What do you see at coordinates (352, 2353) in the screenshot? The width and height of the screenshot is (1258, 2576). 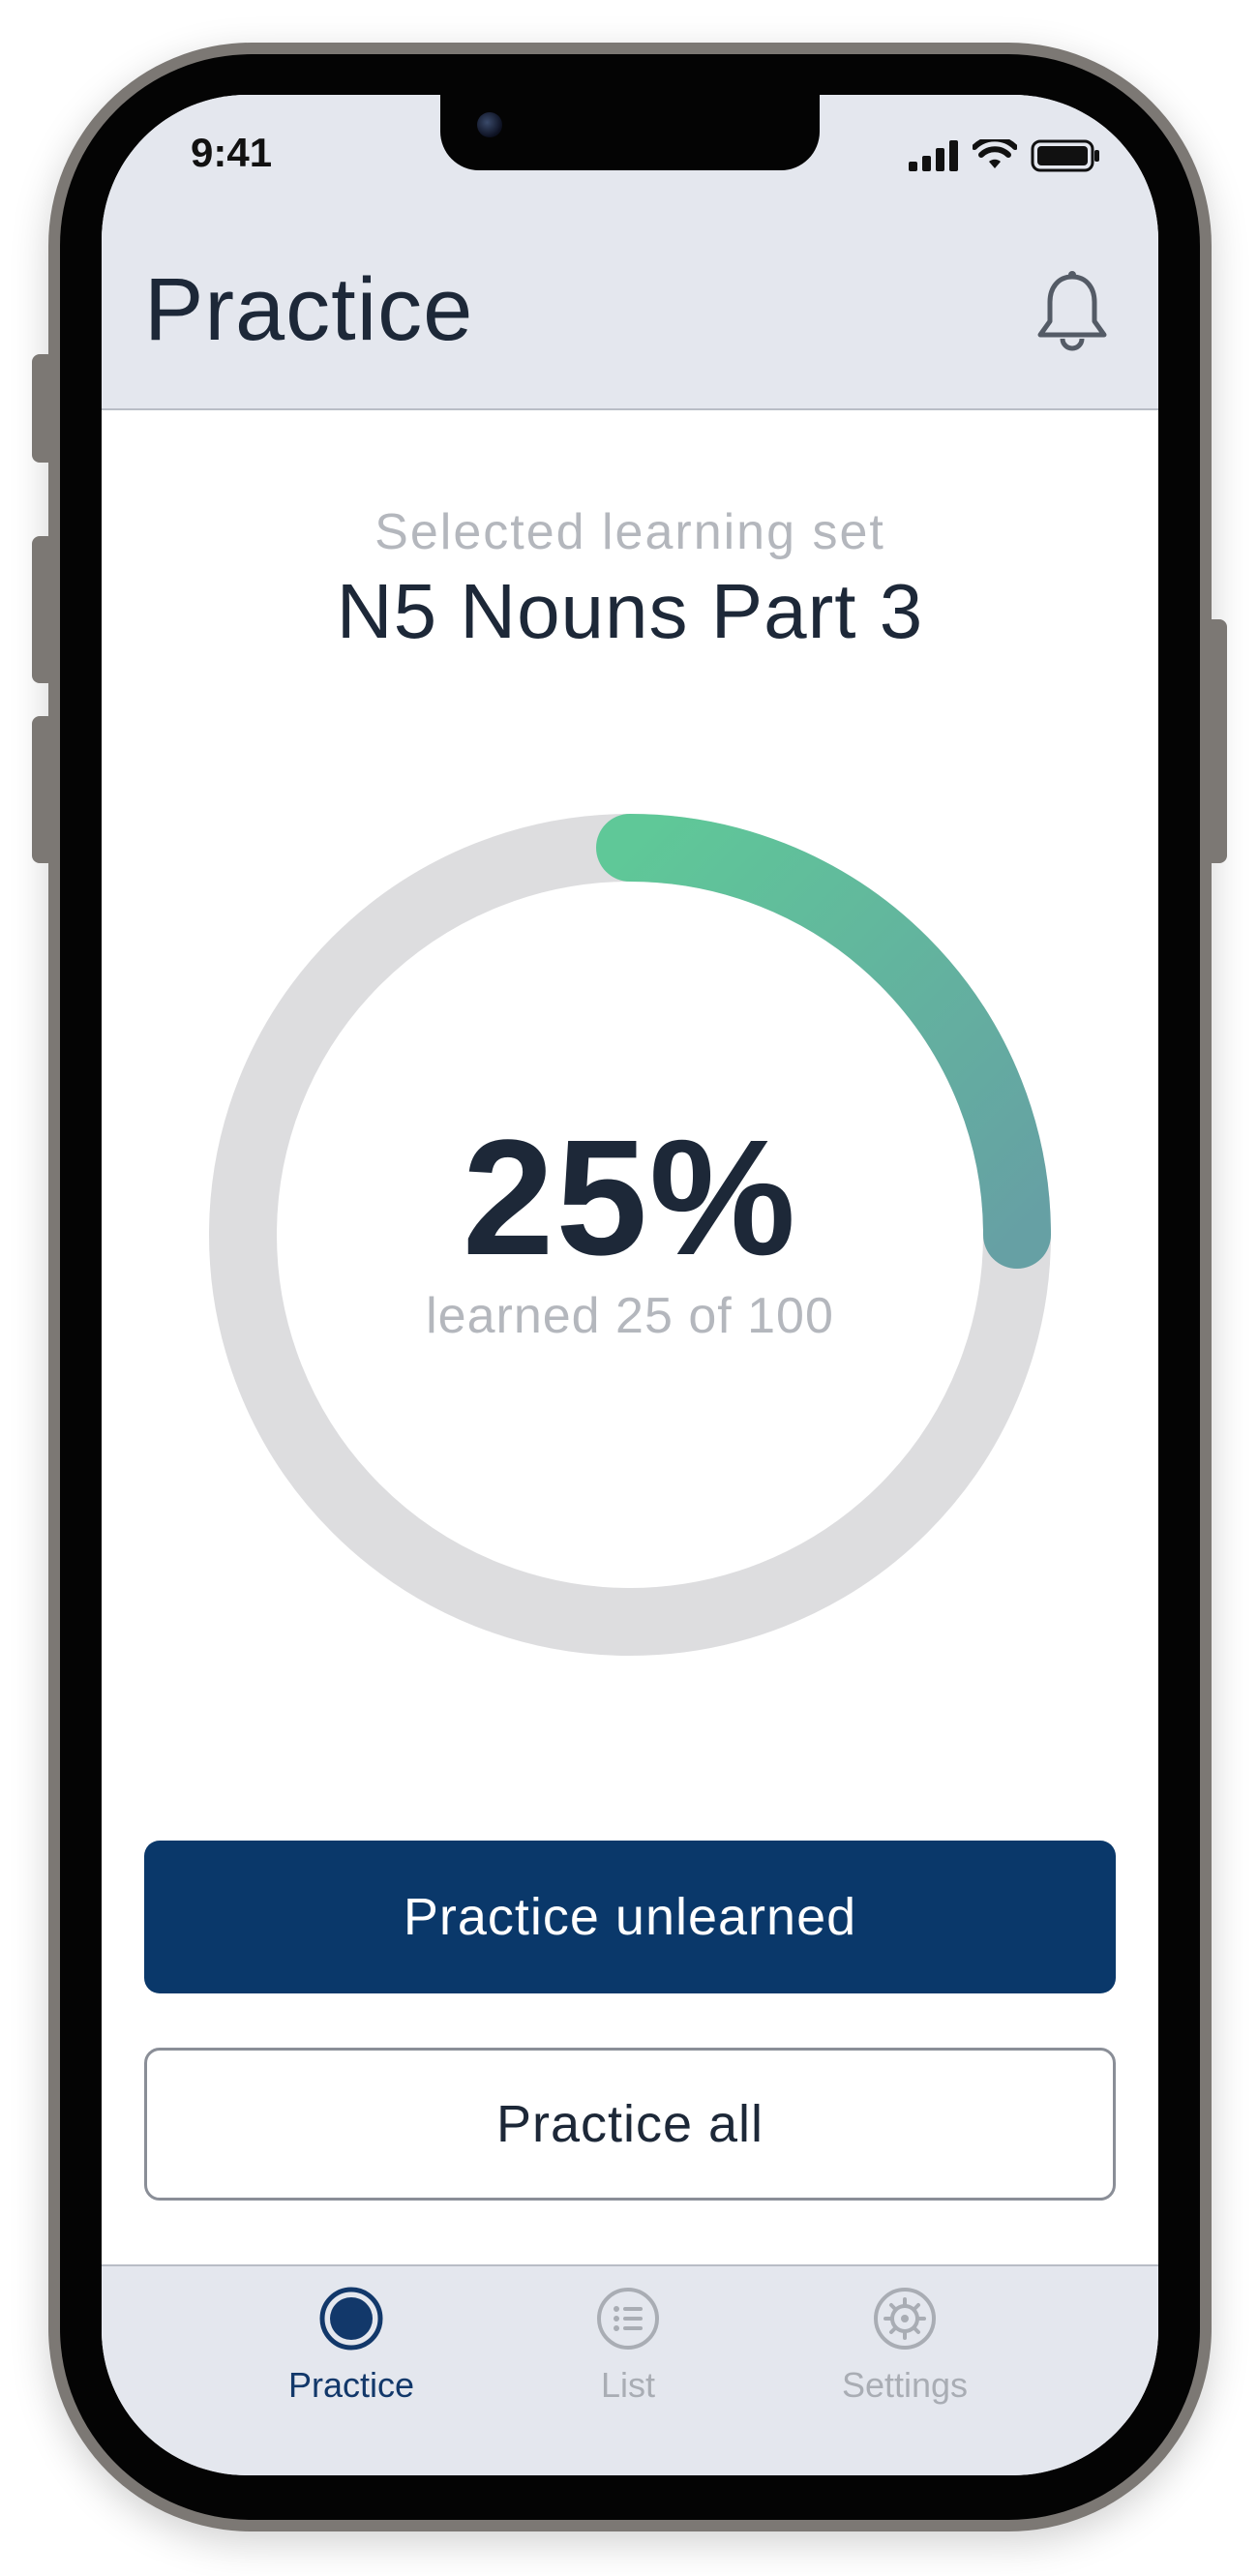 I see `tab-practice: Practice` at bounding box center [352, 2353].